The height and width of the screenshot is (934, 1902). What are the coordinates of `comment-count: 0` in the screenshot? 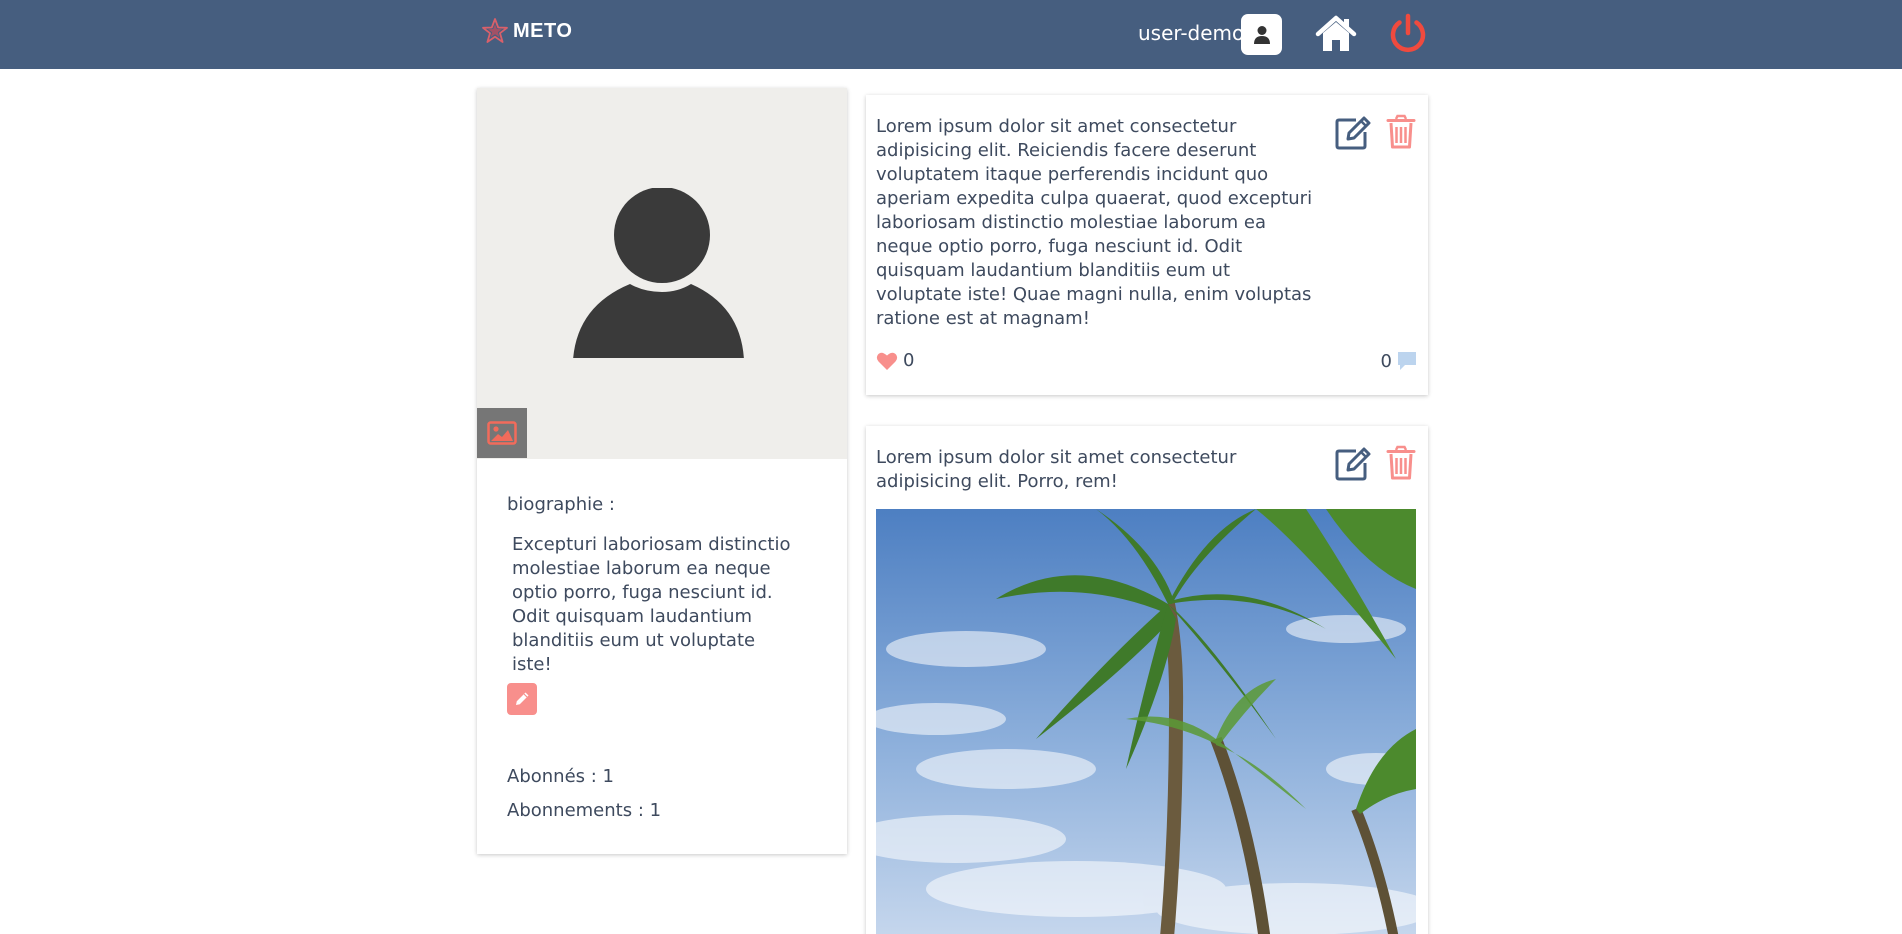 It's located at (1386, 361).